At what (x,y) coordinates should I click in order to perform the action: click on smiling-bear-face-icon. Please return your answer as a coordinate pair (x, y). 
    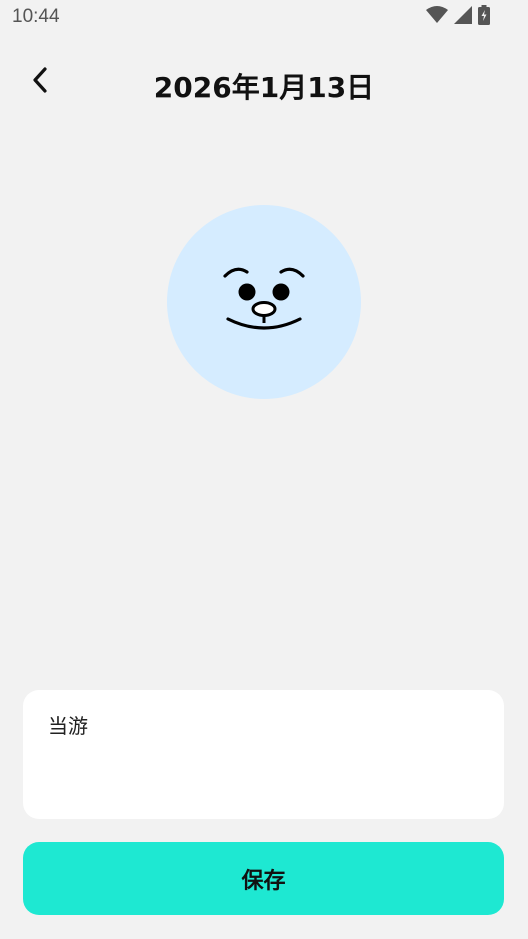
    Looking at the image, I should click on (264, 302).